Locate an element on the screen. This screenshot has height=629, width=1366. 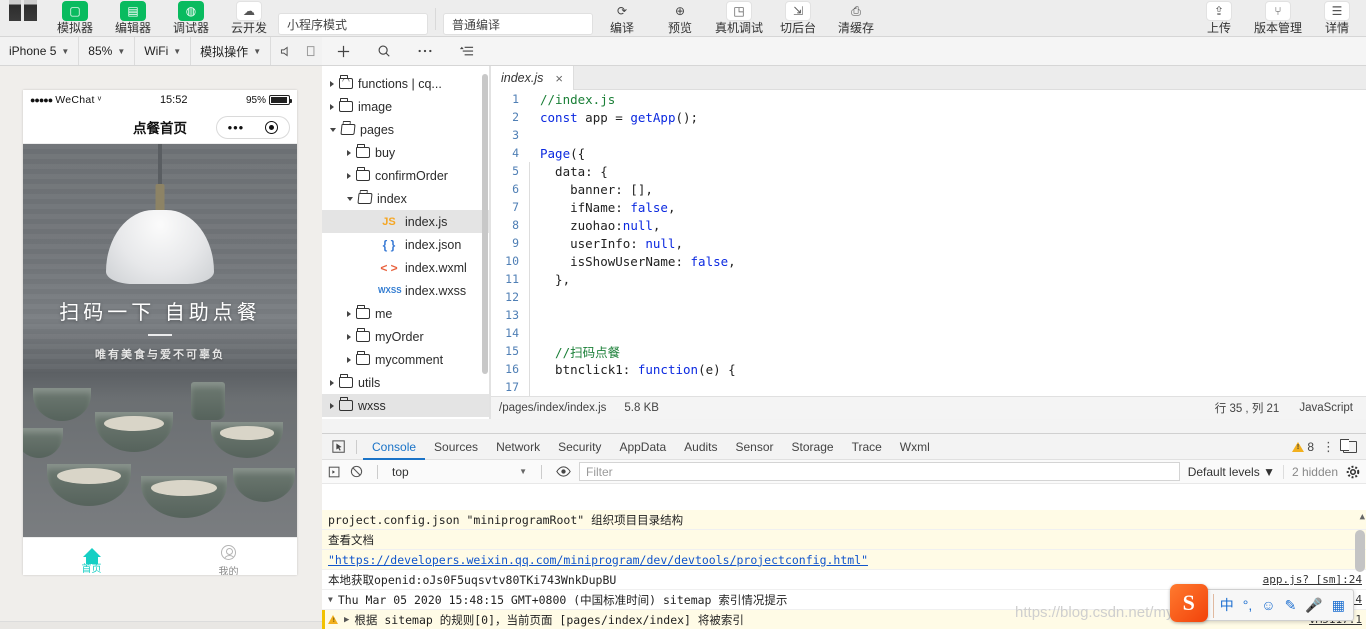
hero-banner: 扫码一下 自助点餐 唯有美食与爱不可辜负 开始点餐 is located at coordinates (160, 340).